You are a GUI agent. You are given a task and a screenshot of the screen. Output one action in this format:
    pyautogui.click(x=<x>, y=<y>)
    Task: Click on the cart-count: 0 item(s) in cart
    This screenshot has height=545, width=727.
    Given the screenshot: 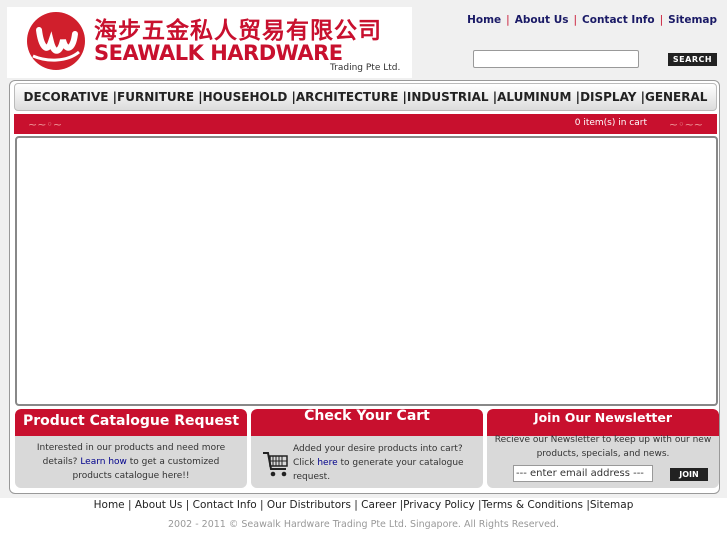 What is the action you would take?
    pyautogui.click(x=611, y=123)
    